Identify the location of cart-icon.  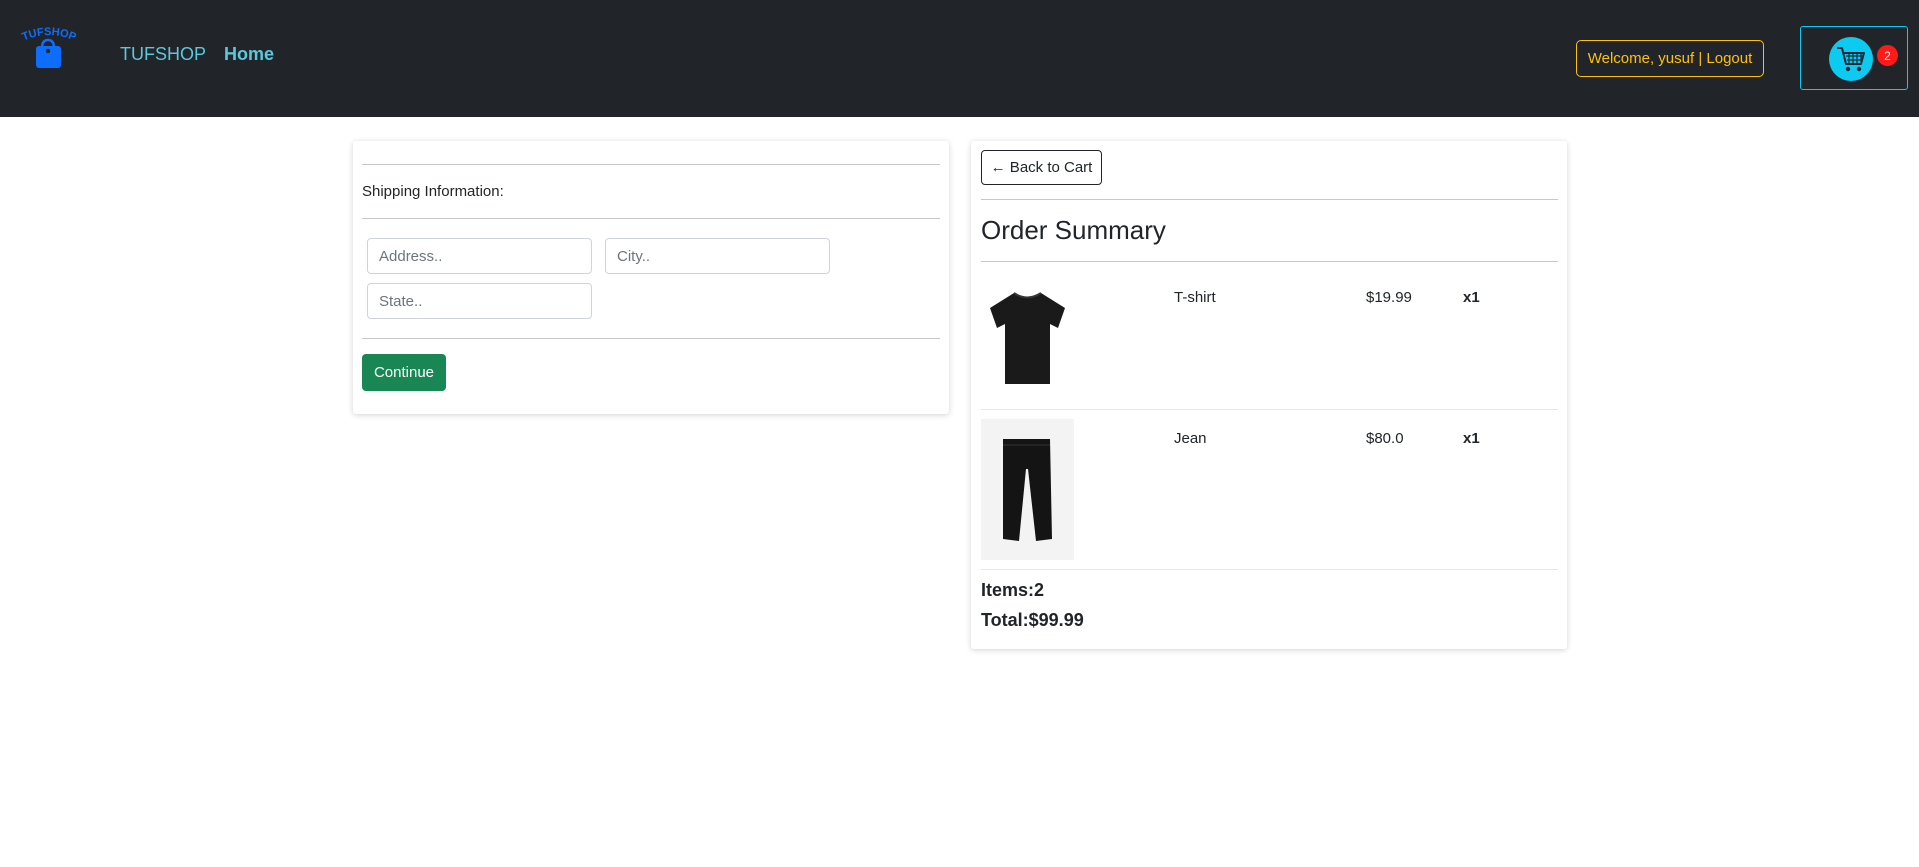
(1851, 59).